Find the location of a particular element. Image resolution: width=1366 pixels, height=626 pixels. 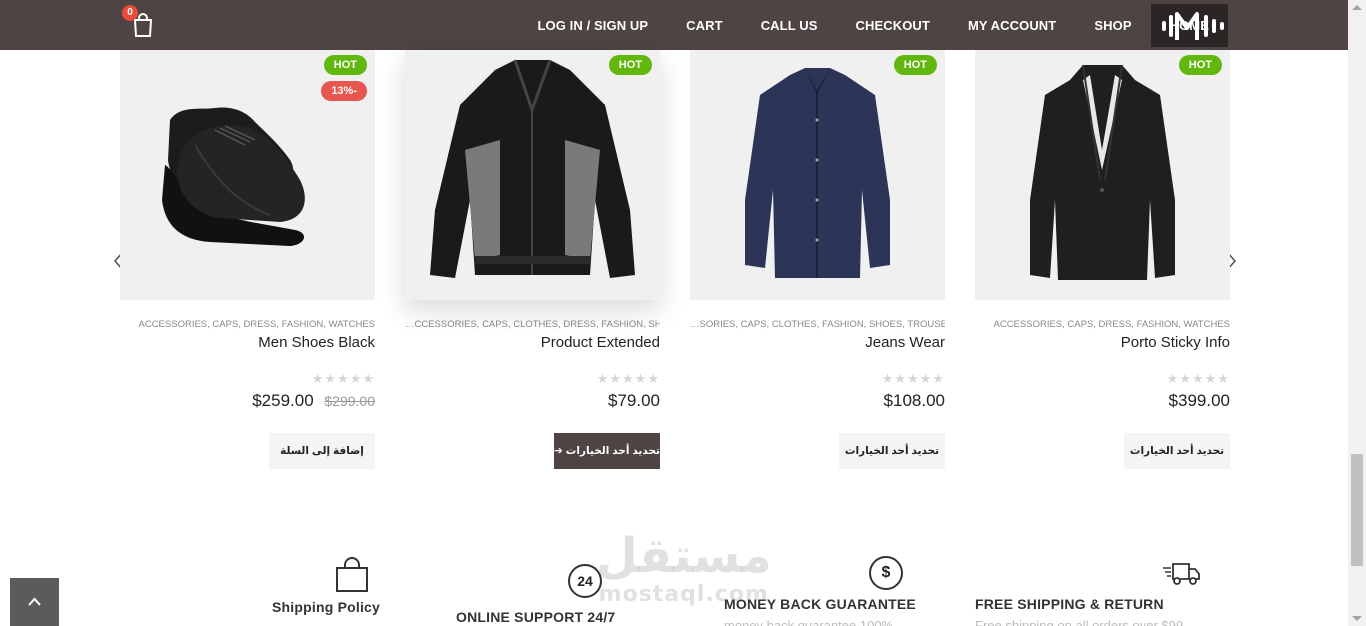

nav-cart: CART is located at coordinates (704, 25).